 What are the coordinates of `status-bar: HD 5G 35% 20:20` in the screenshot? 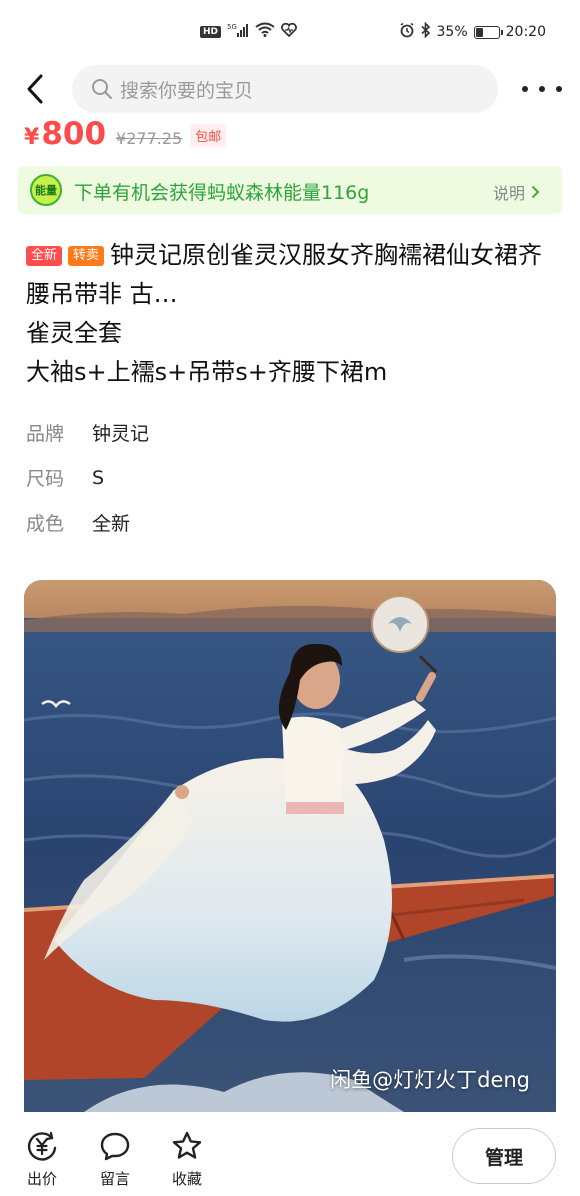 It's located at (290, 30).